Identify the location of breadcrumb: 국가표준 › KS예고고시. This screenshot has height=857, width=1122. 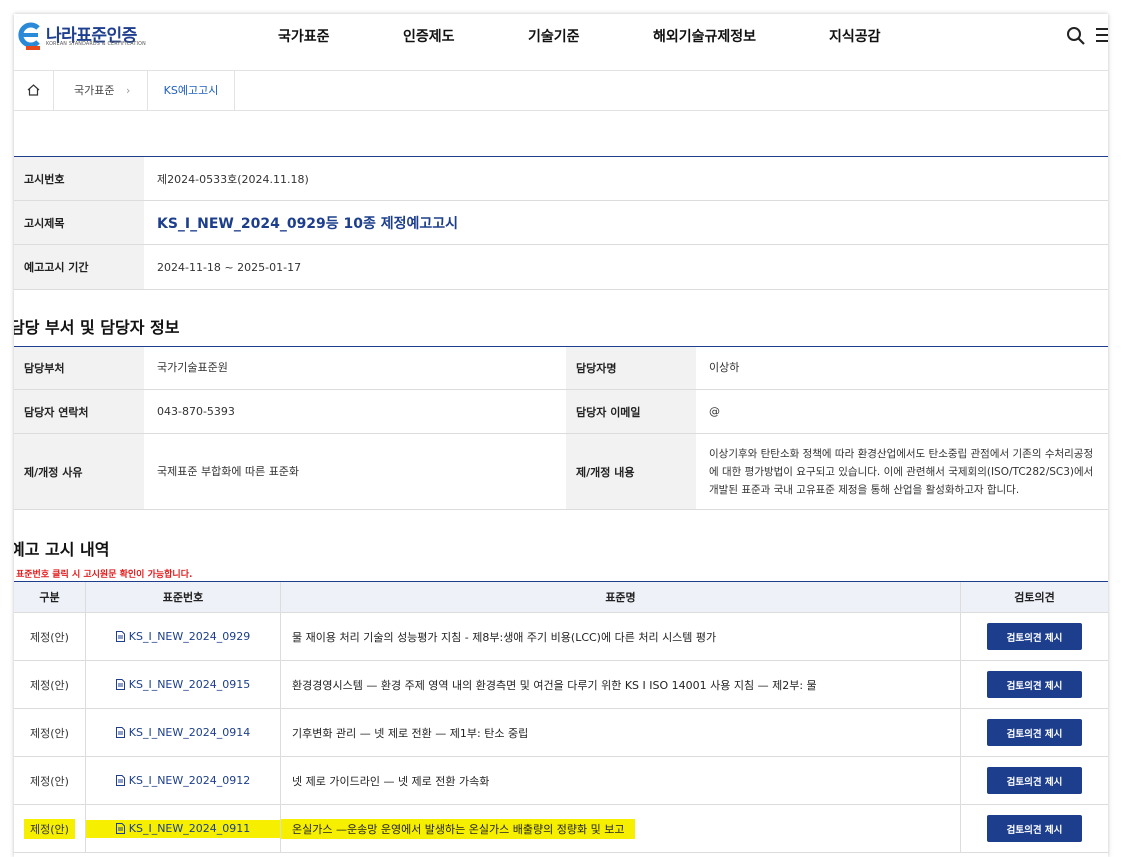
(561, 90).